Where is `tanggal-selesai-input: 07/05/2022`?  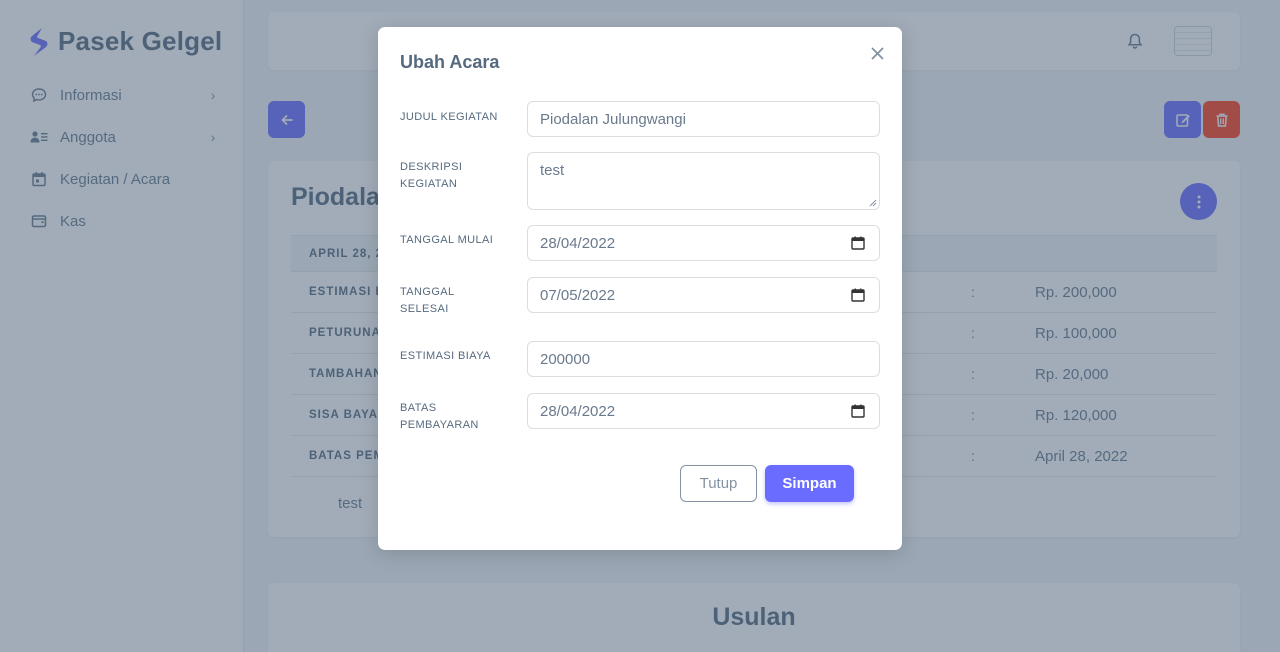 tanggal-selesai-input: 07/05/2022 is located at coordinates (703, 295).